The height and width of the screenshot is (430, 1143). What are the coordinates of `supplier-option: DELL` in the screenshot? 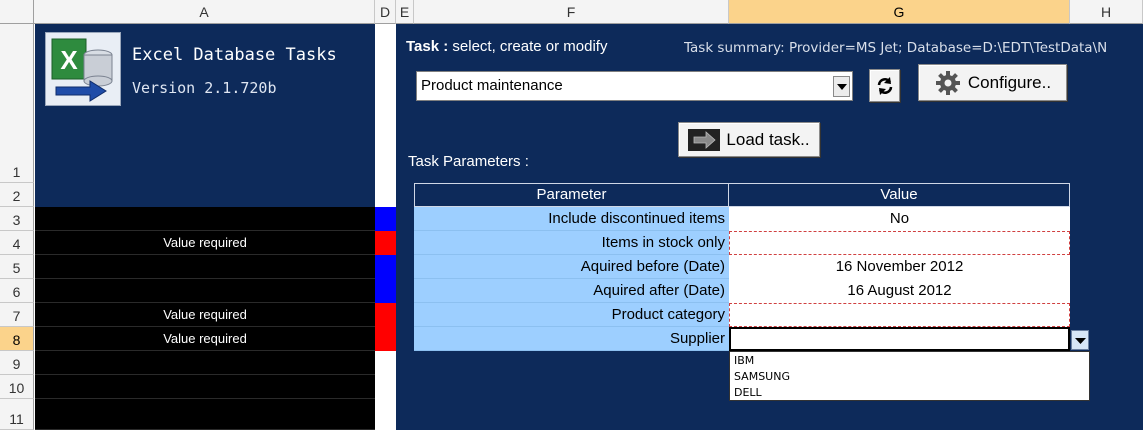 It's located at (909, 393).